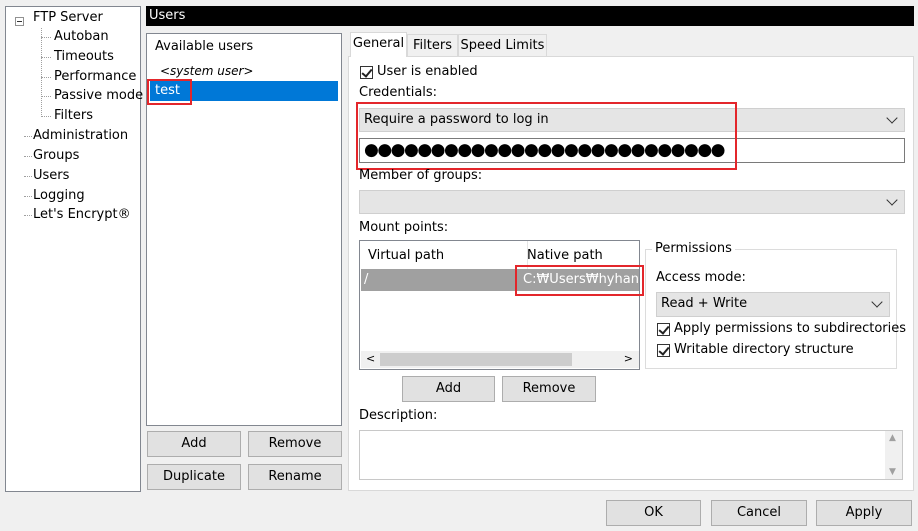 Image resolution: width=918 pixels, height=531 pixels. Describe the element at coordinates (80, 136) in the screenshot. I see `tree-item-administration: Administration` at that location.